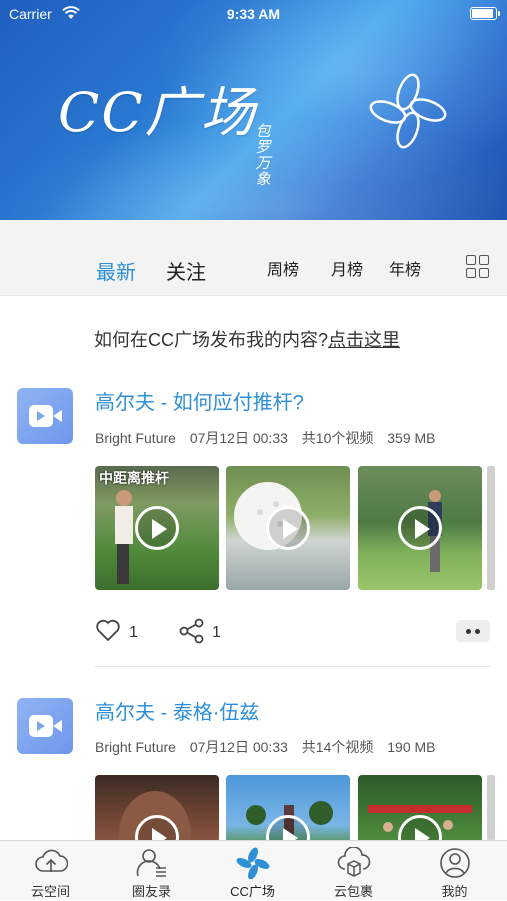  I want to click on thumbnail-strip, so click(295, 807).